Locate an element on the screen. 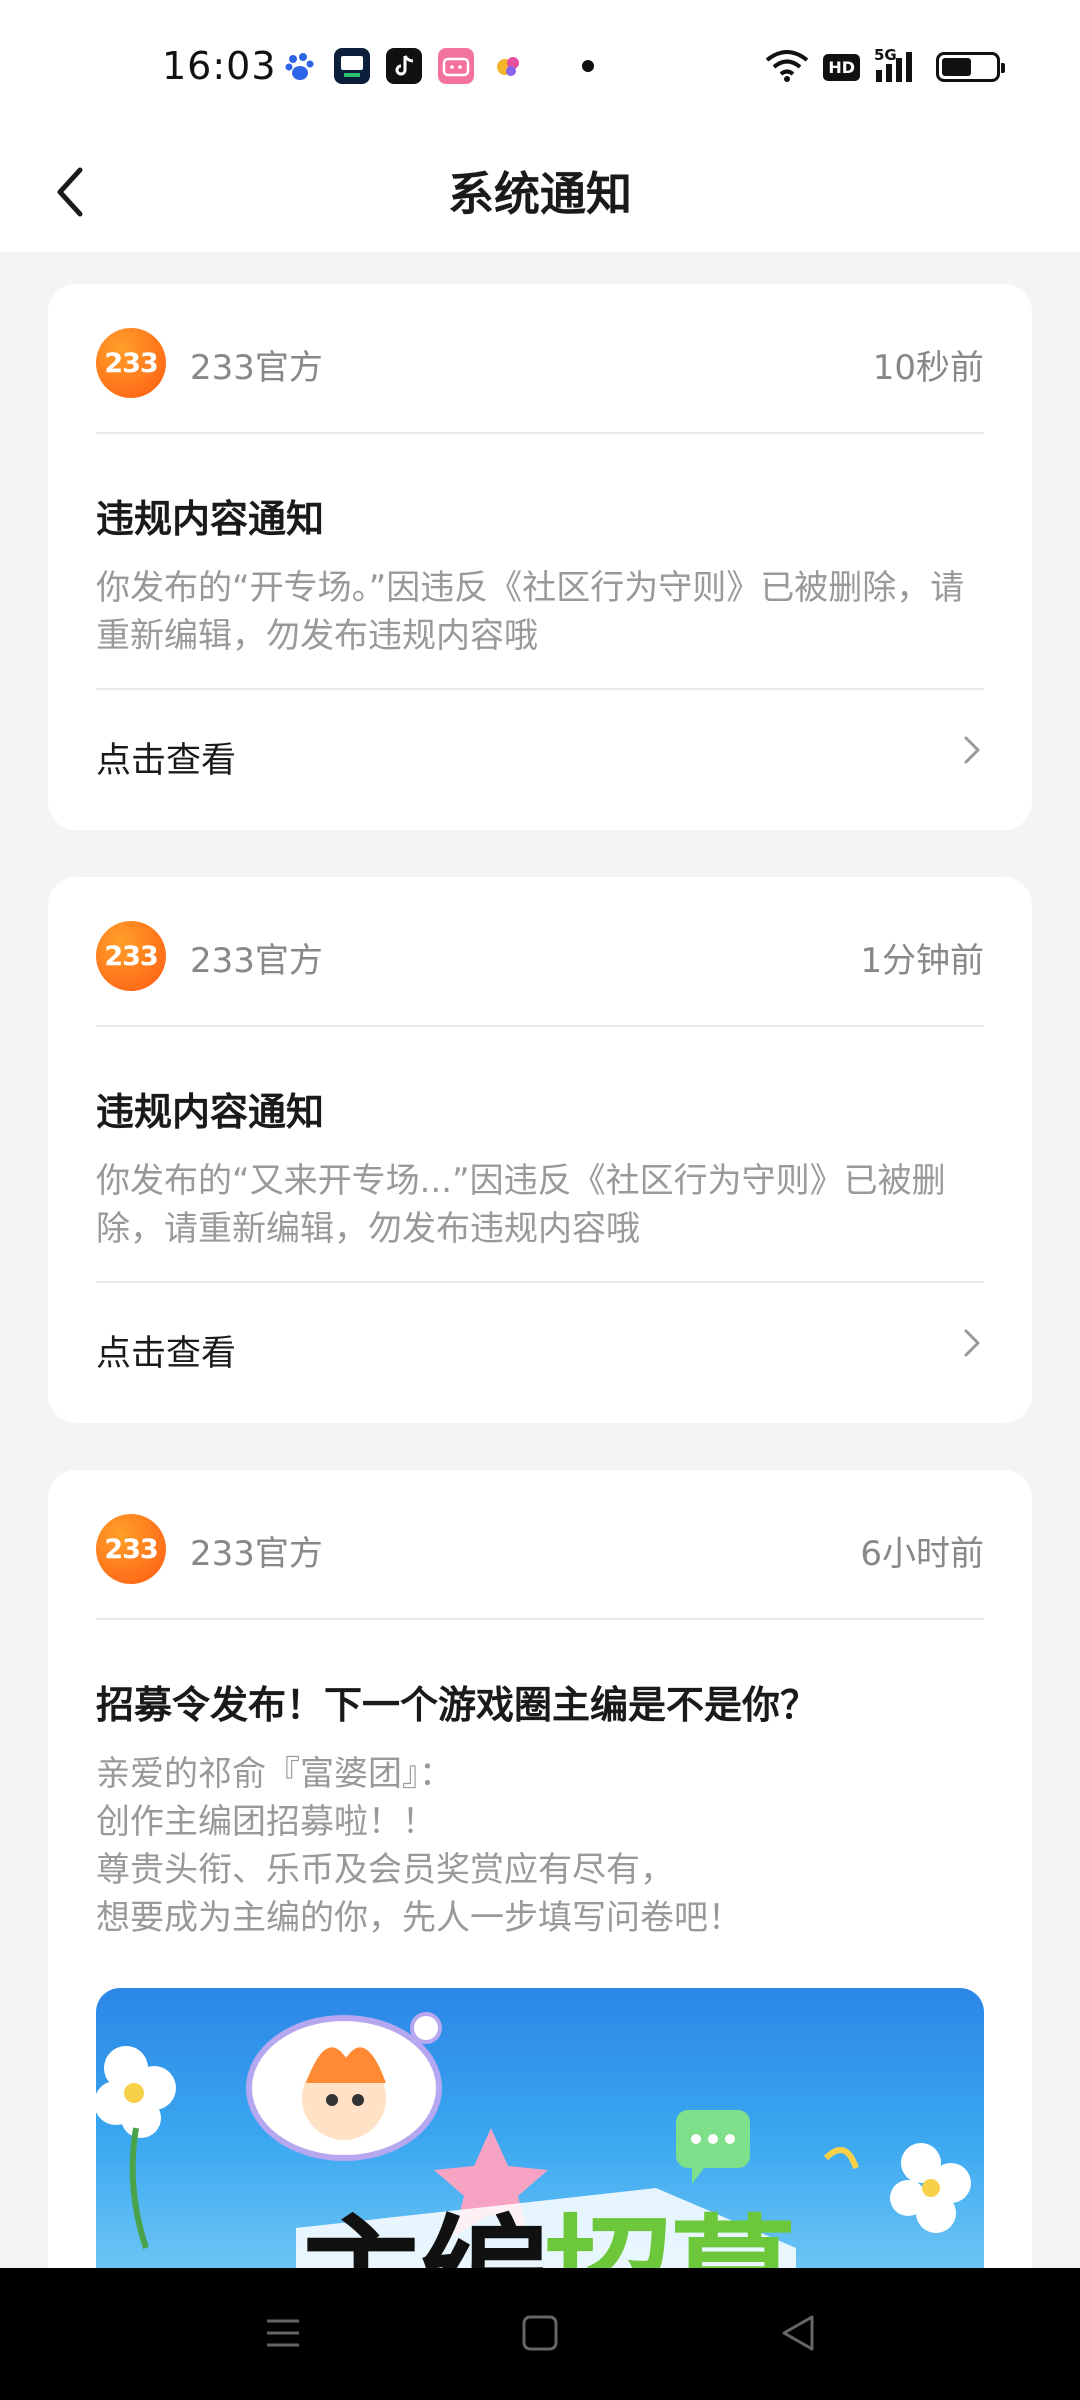  hd-badge: HD is located at coordinates (841, 67).